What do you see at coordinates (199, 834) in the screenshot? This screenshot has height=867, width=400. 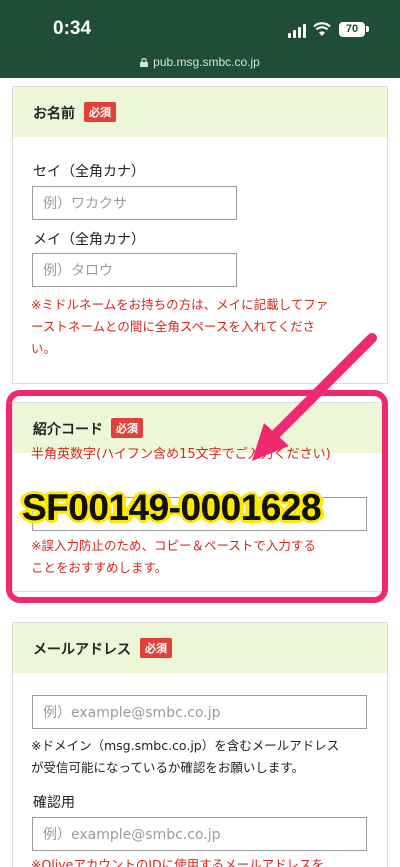 I see `email-confirm-input: 例）example@smbc.co.jp` at bounding box center [199, 834].